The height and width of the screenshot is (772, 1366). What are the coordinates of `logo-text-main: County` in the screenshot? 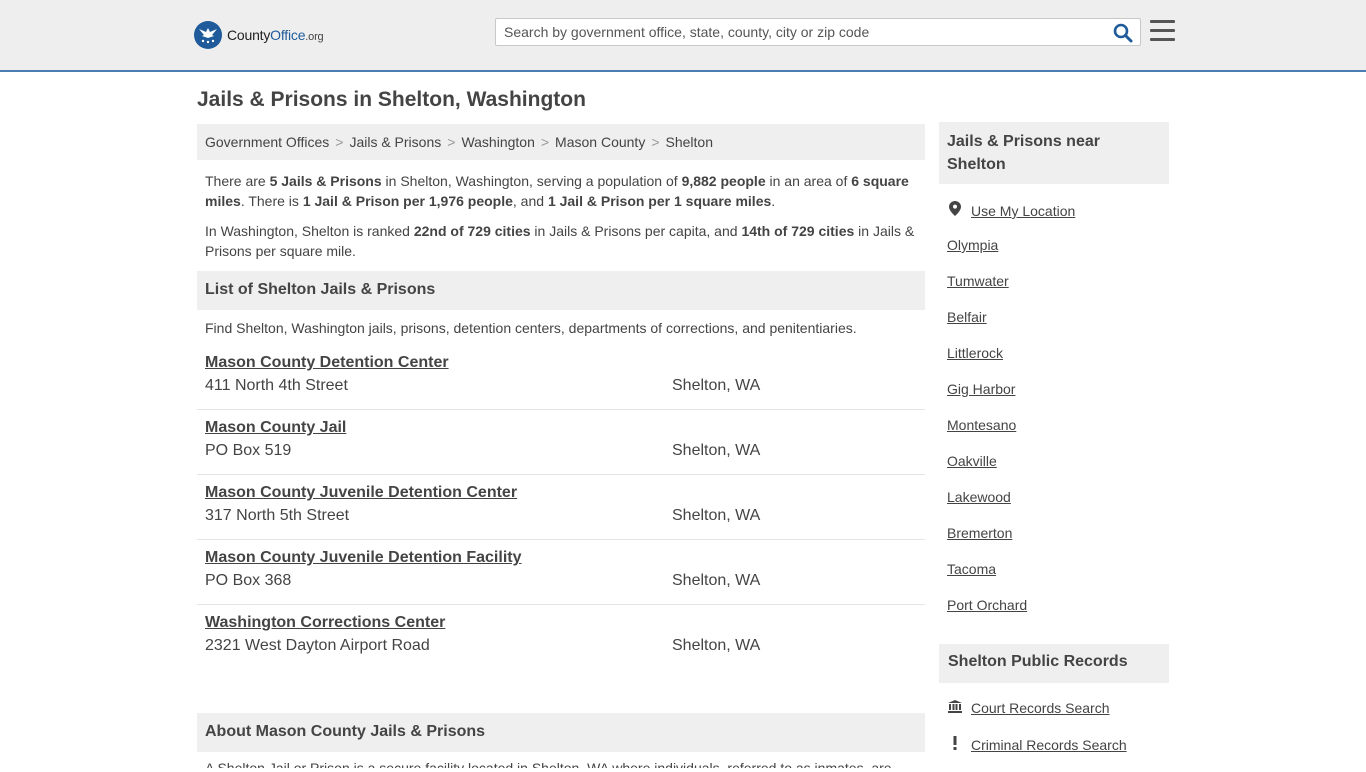 It's located at (249, 35).